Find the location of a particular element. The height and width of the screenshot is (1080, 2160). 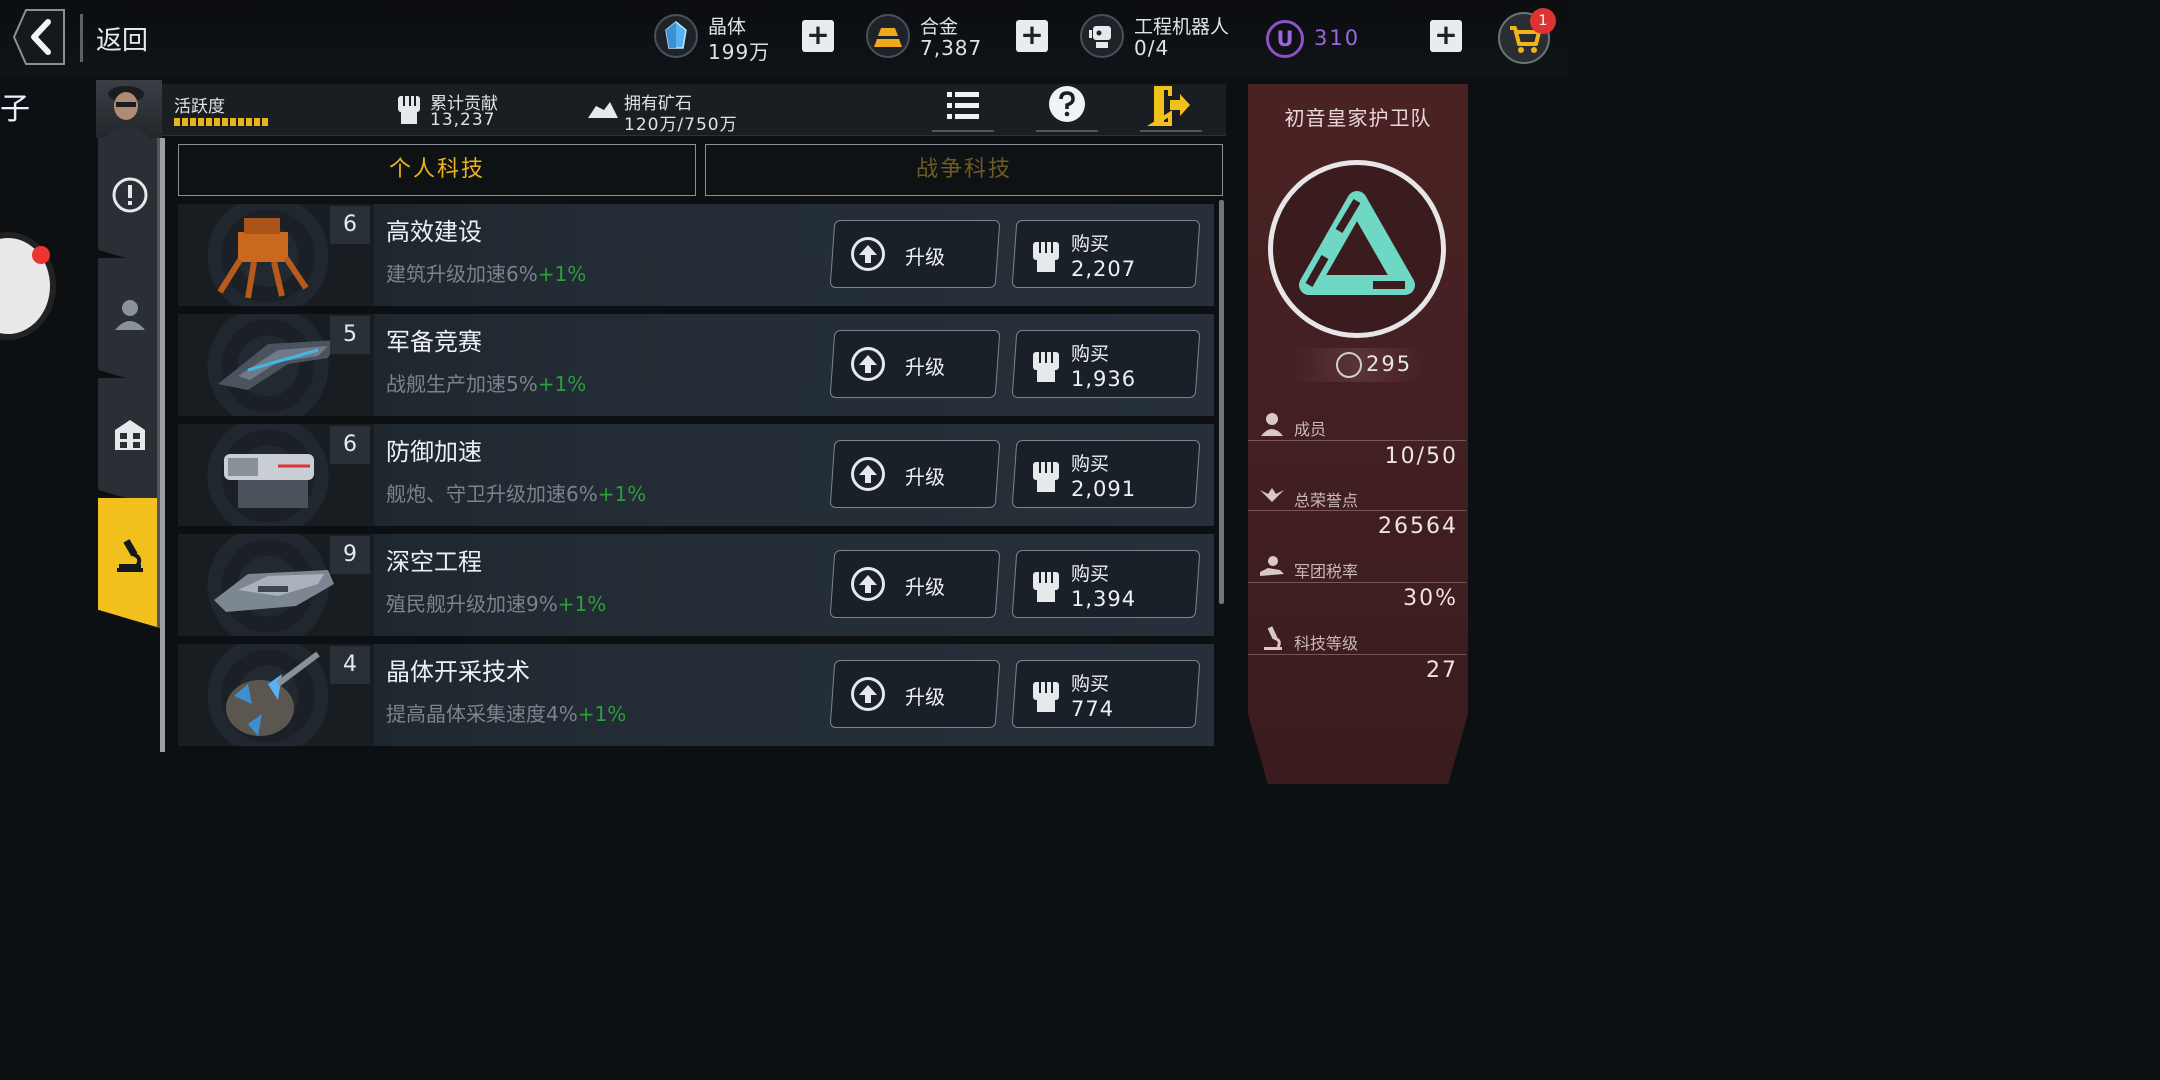

honor-label: 总荣誉点 is located at coordinates (1326, 500).